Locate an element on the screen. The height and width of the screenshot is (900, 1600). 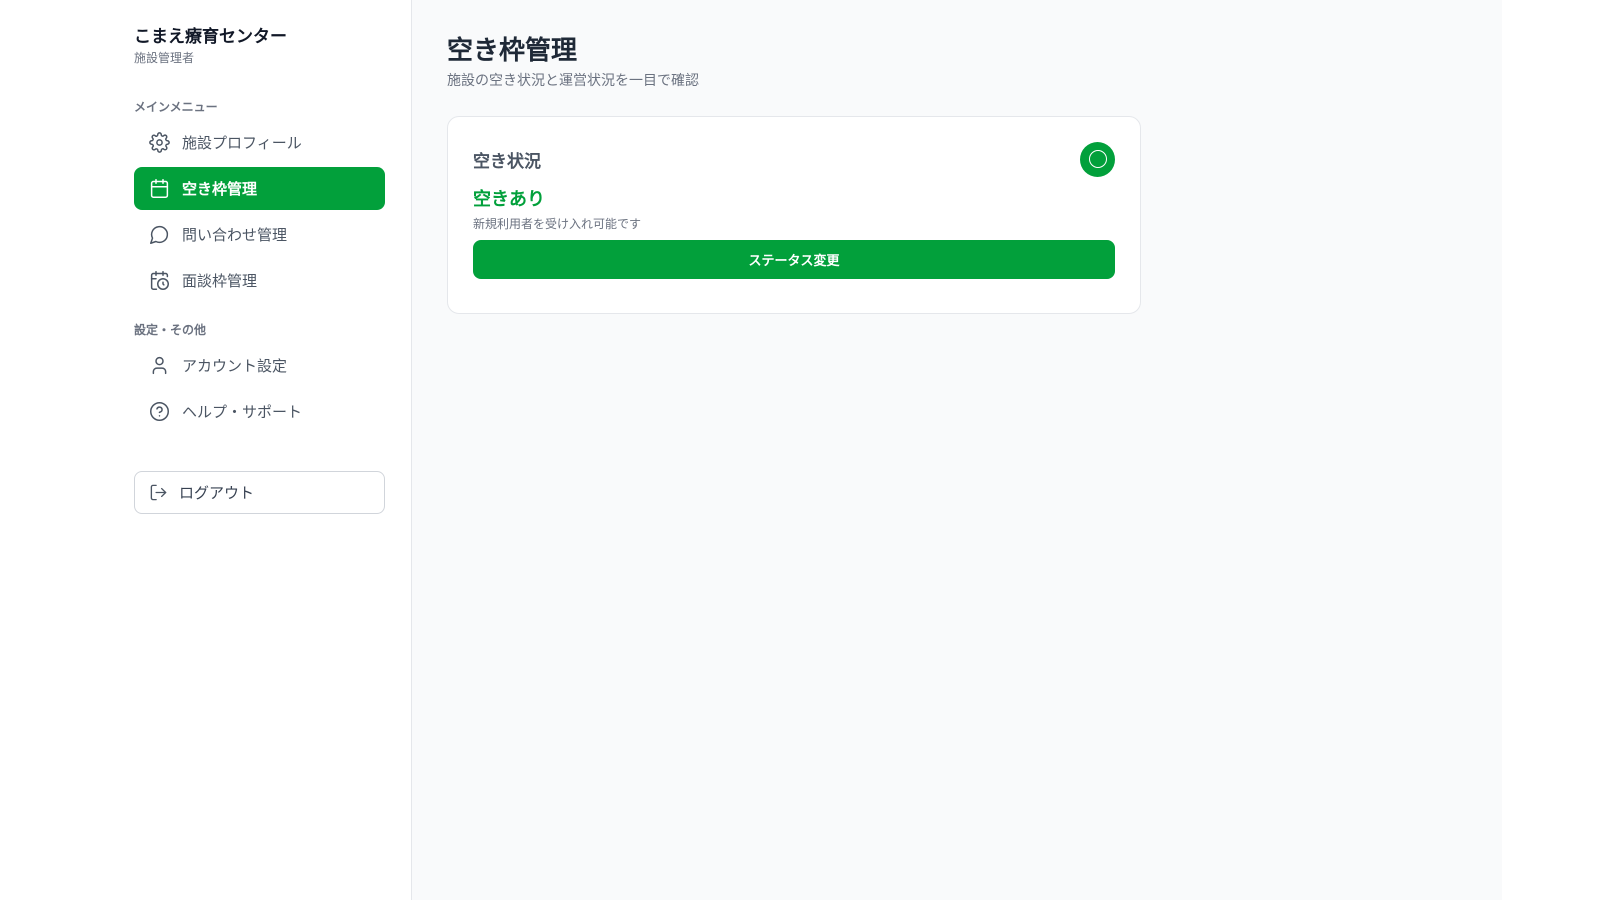
sidebar-item-interview-slots: 面談枠管理 is located at coordinates (259, 280).